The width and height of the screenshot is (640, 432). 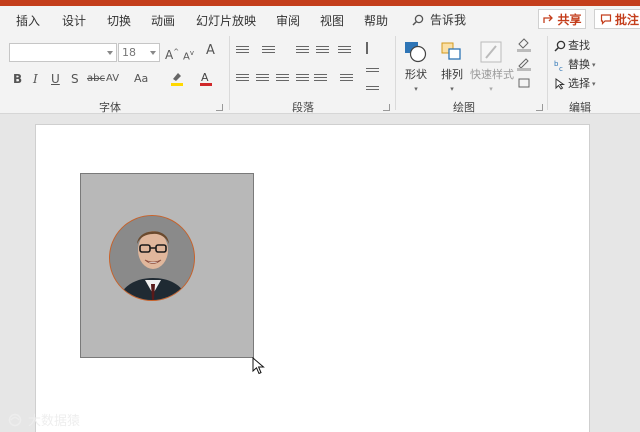 What do you see at coordinates (322, 51) in the screenshot?
I see `increase-indent-icon` at bounding box center [322, 51].